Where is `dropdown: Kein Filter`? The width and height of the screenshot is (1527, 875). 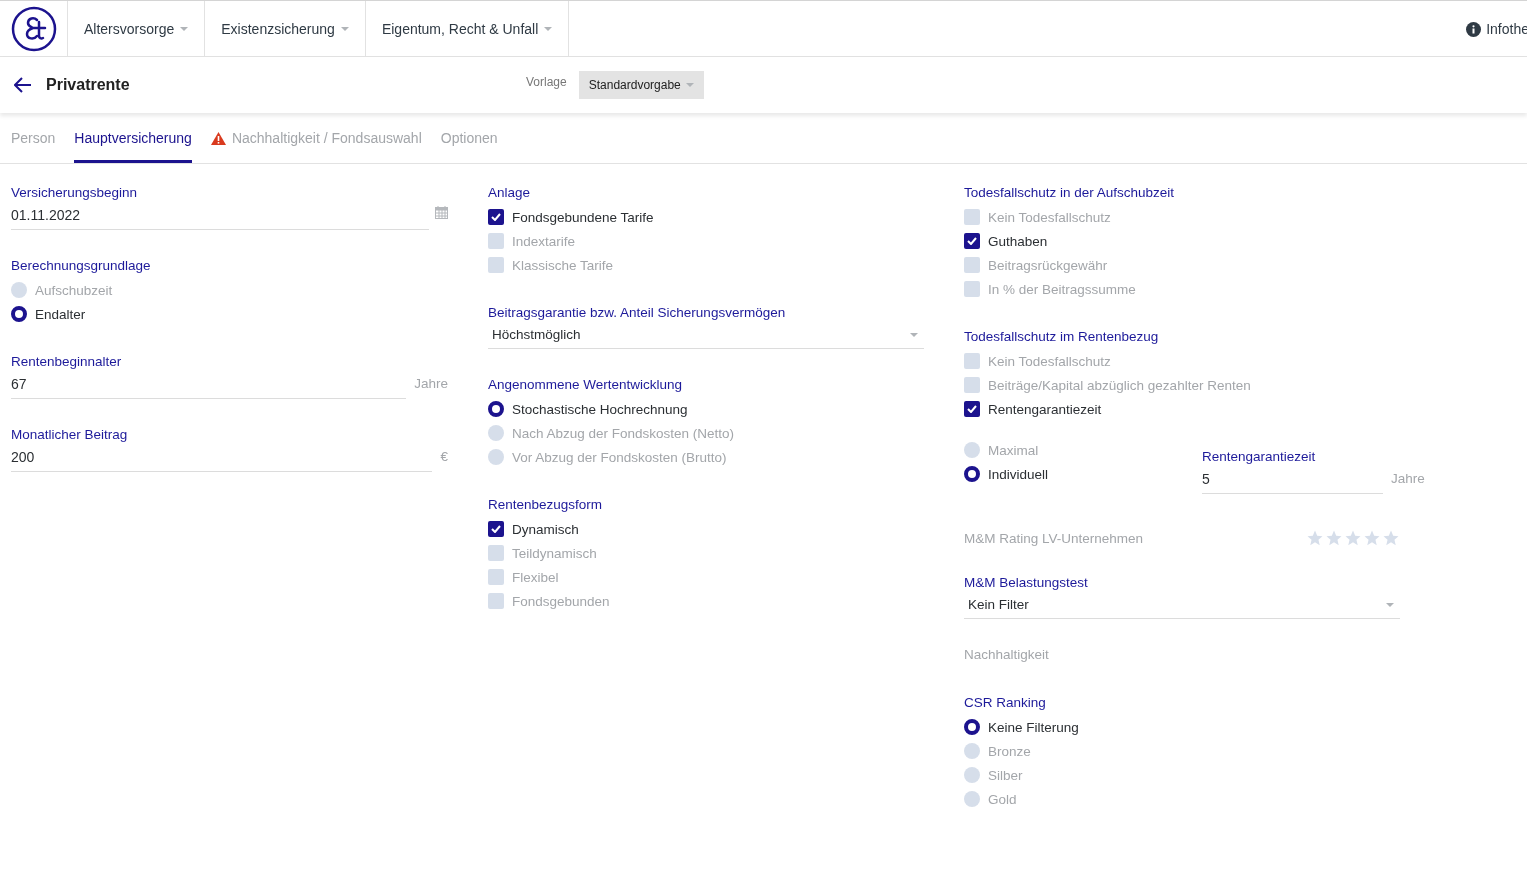
dropdown: Kein Filter is located at coordinates (1182, 607).